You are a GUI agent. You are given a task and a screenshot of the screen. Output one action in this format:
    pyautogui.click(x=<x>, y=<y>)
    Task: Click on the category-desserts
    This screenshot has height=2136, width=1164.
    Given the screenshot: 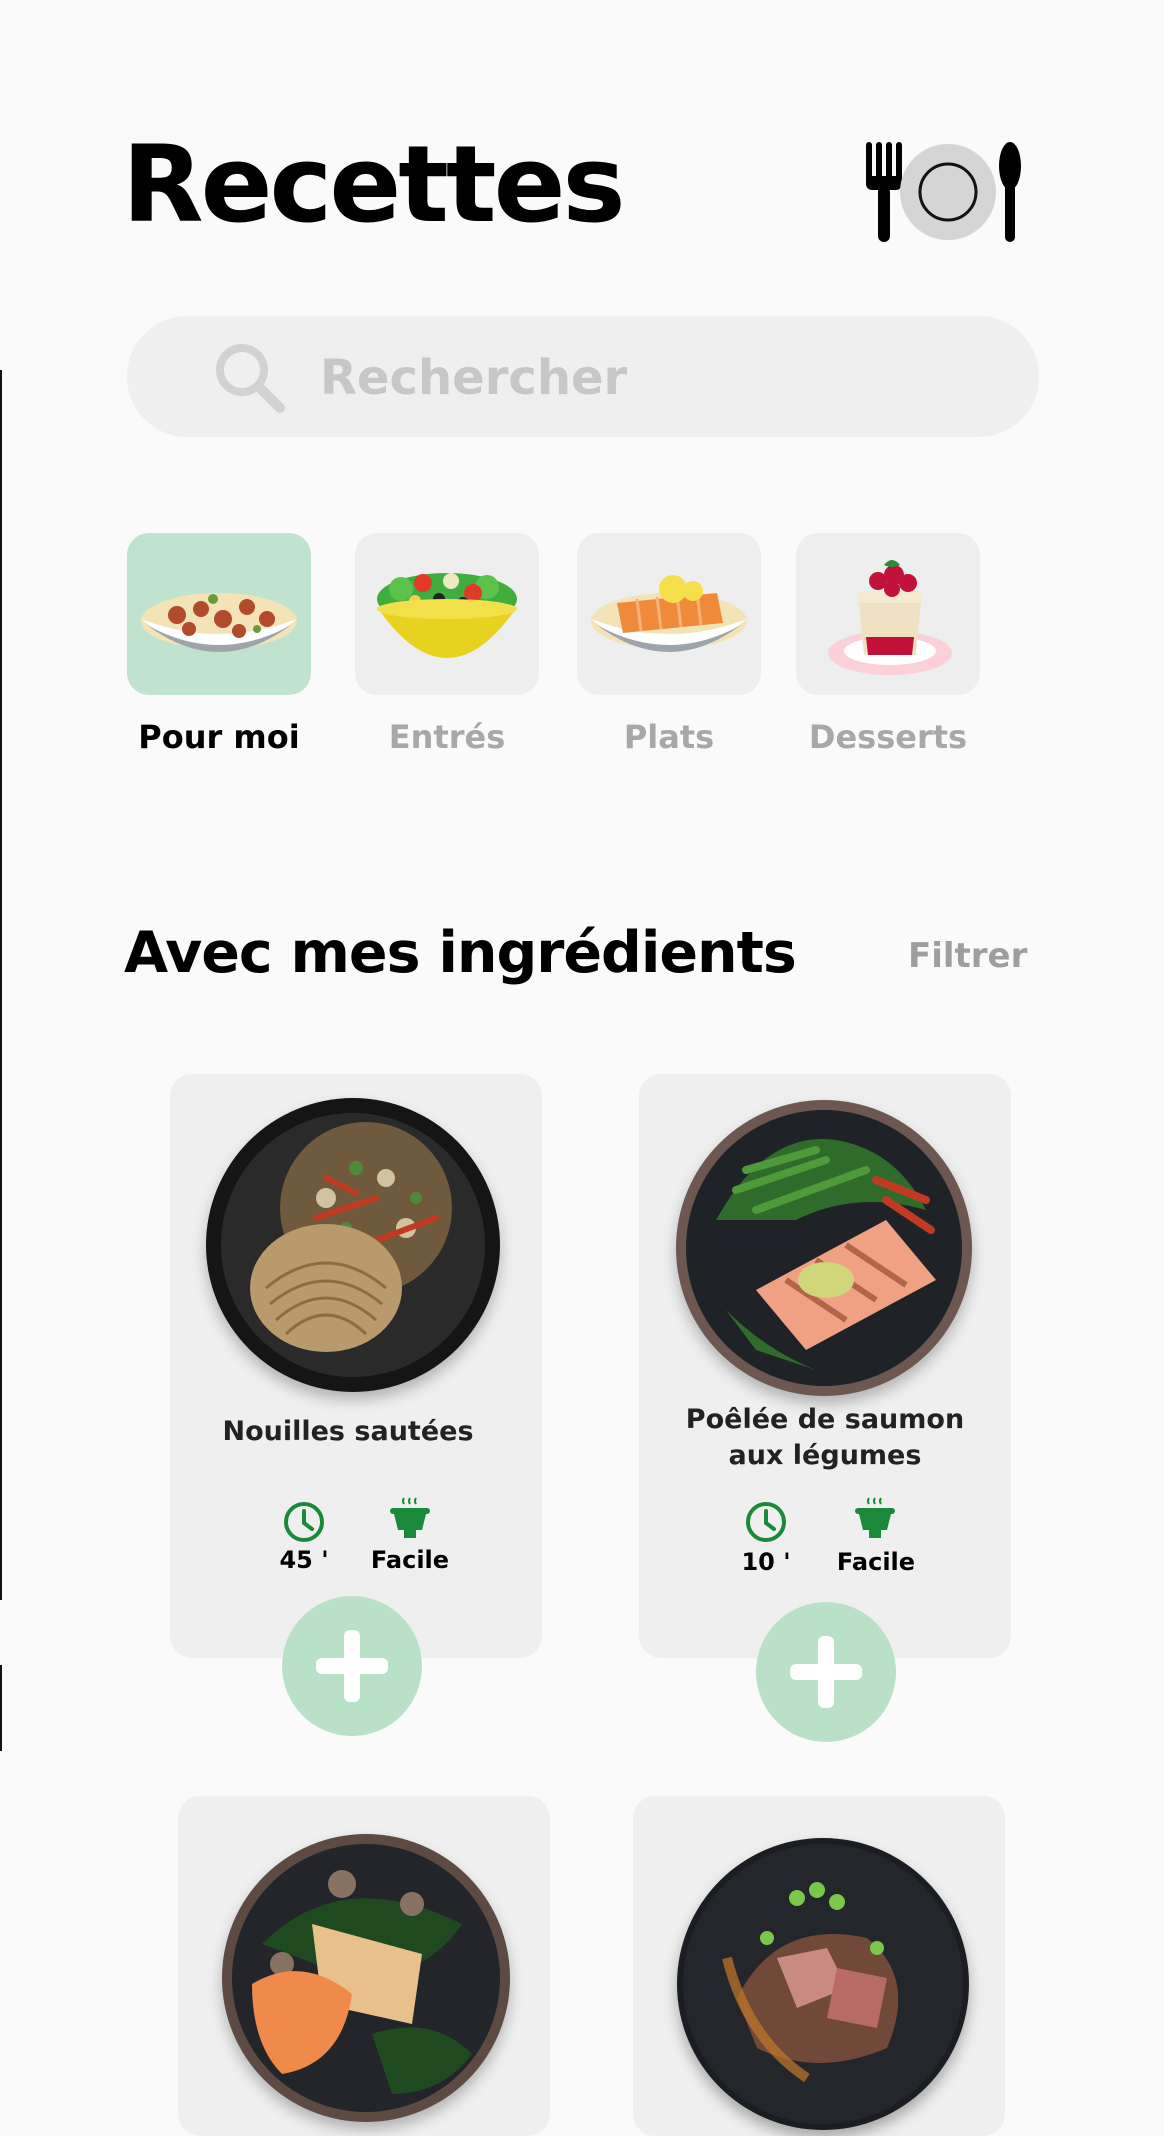 What is the action you would take?
    pyautogui.click(x=888, y=614)
    